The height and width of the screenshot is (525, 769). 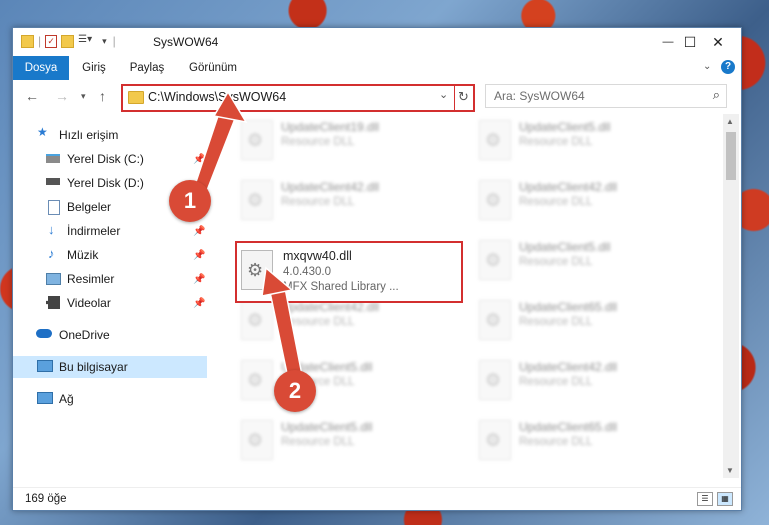 What do you see at coordinates (730, 470) in the screenshot?
I see `scroll-down-icon: ▼` at bounding box center [730, 470].